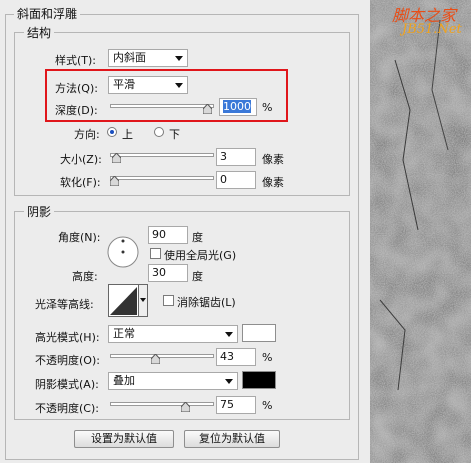  What do you see at coordinates (232, 439) in the screenshot?
I see `reset-default-button: 复位为默认值` at bounding box center [232, 439].